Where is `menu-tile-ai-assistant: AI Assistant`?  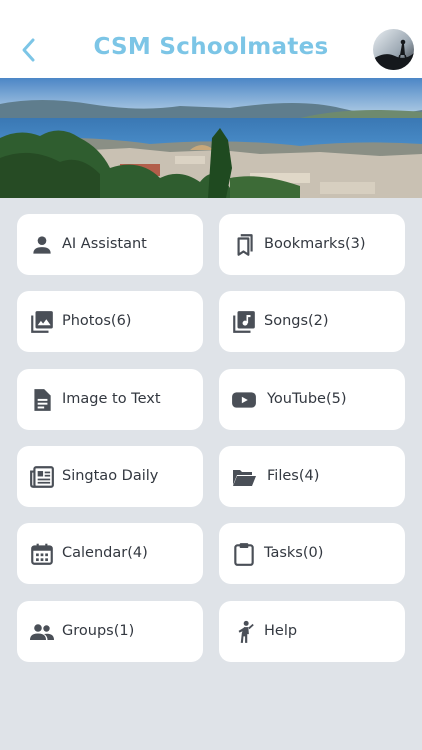
menu-tile-ai-assistant: AI Assistant is located at coordinates (110, 244).